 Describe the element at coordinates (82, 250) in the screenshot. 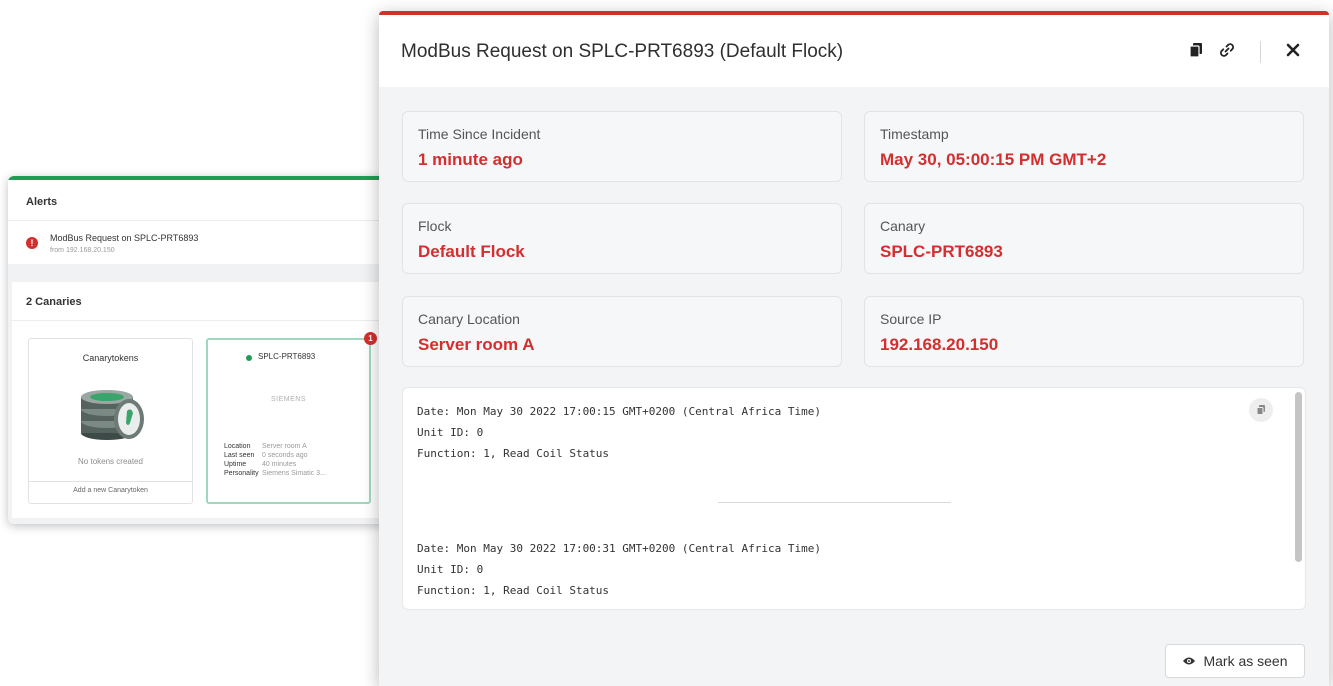

I see `alert-subtitle: from 192.168.20.150` at that location.